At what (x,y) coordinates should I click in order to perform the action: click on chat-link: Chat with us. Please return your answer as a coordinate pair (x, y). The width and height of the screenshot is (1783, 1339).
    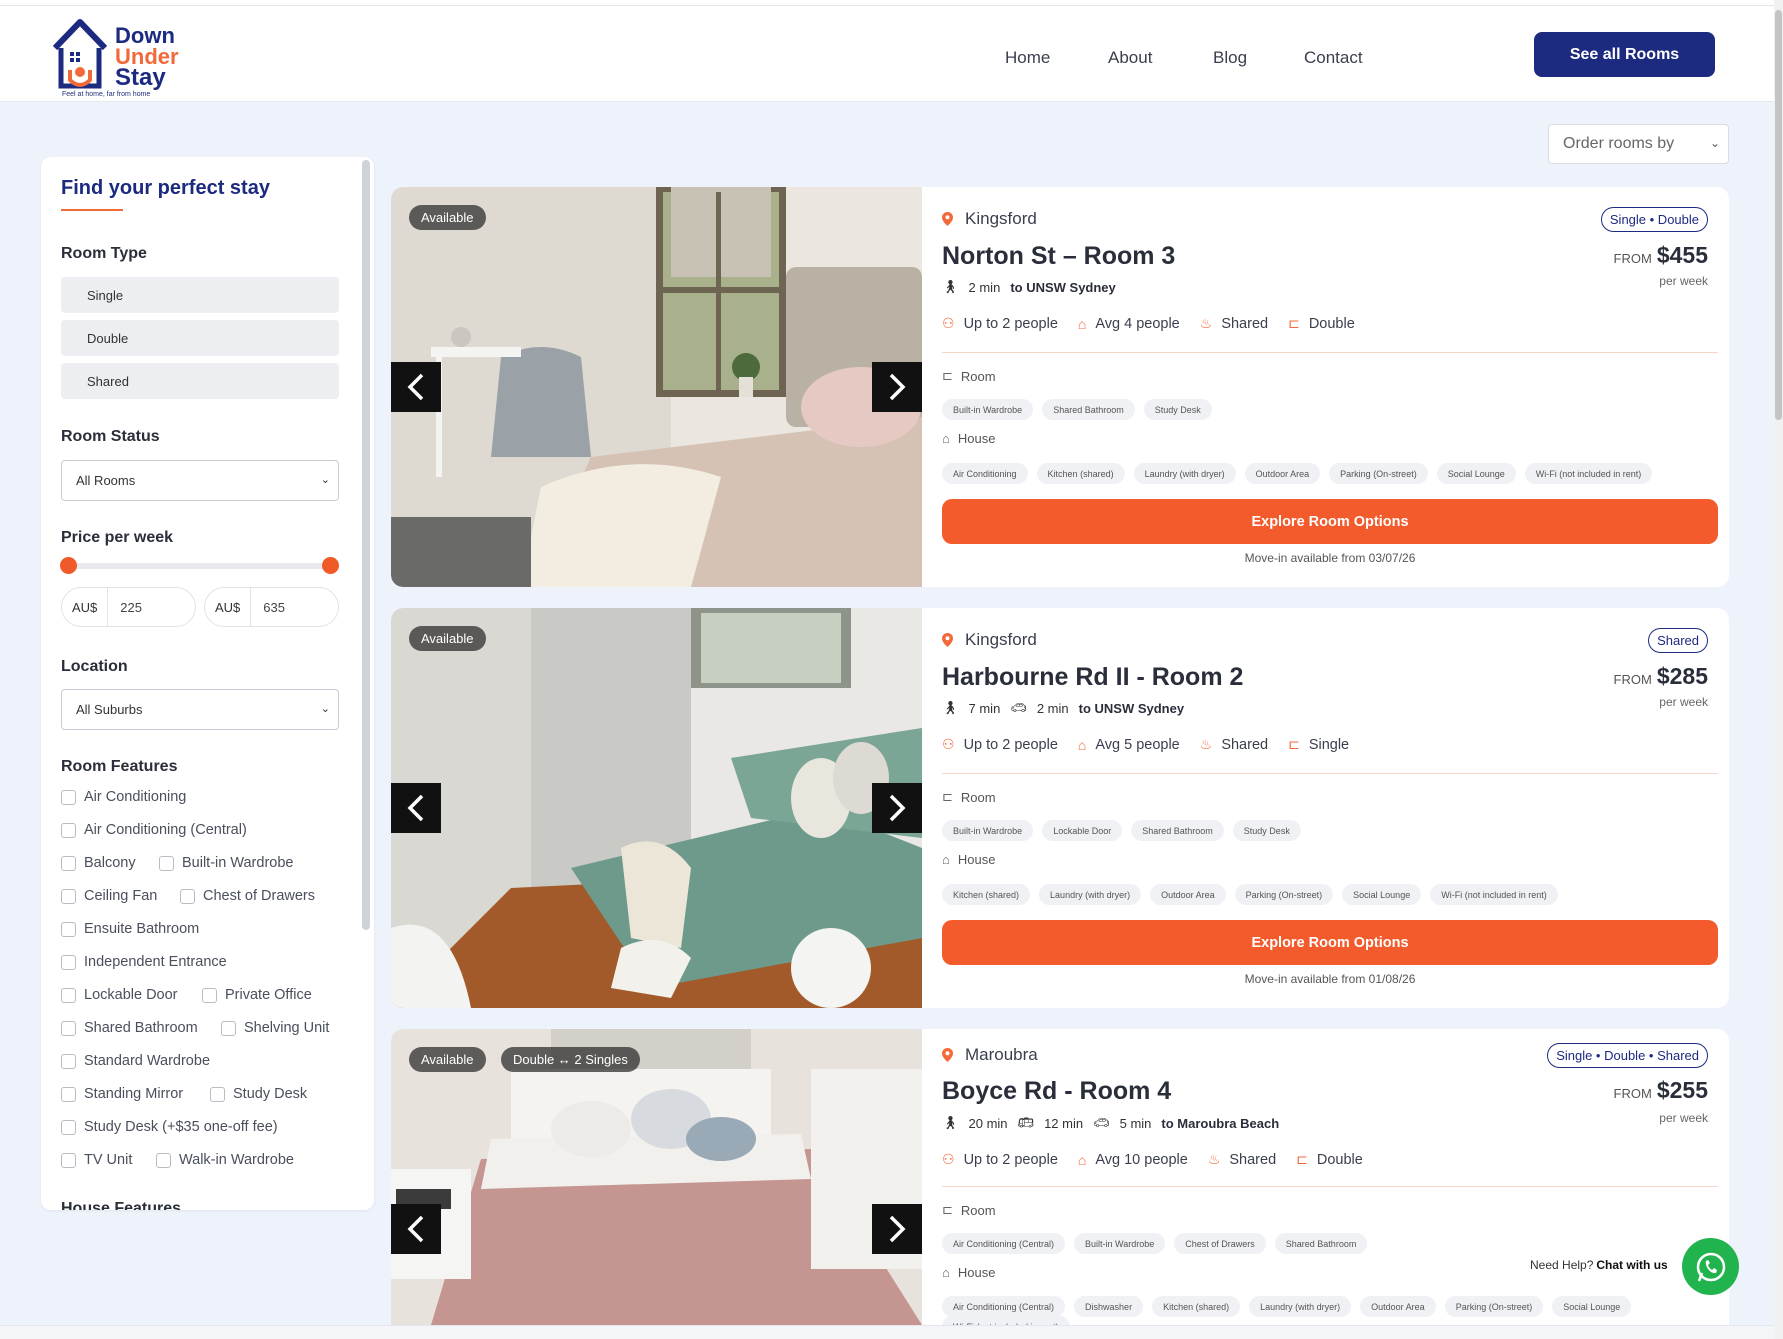
    Looking at the image, I should click on (1631, 1265).